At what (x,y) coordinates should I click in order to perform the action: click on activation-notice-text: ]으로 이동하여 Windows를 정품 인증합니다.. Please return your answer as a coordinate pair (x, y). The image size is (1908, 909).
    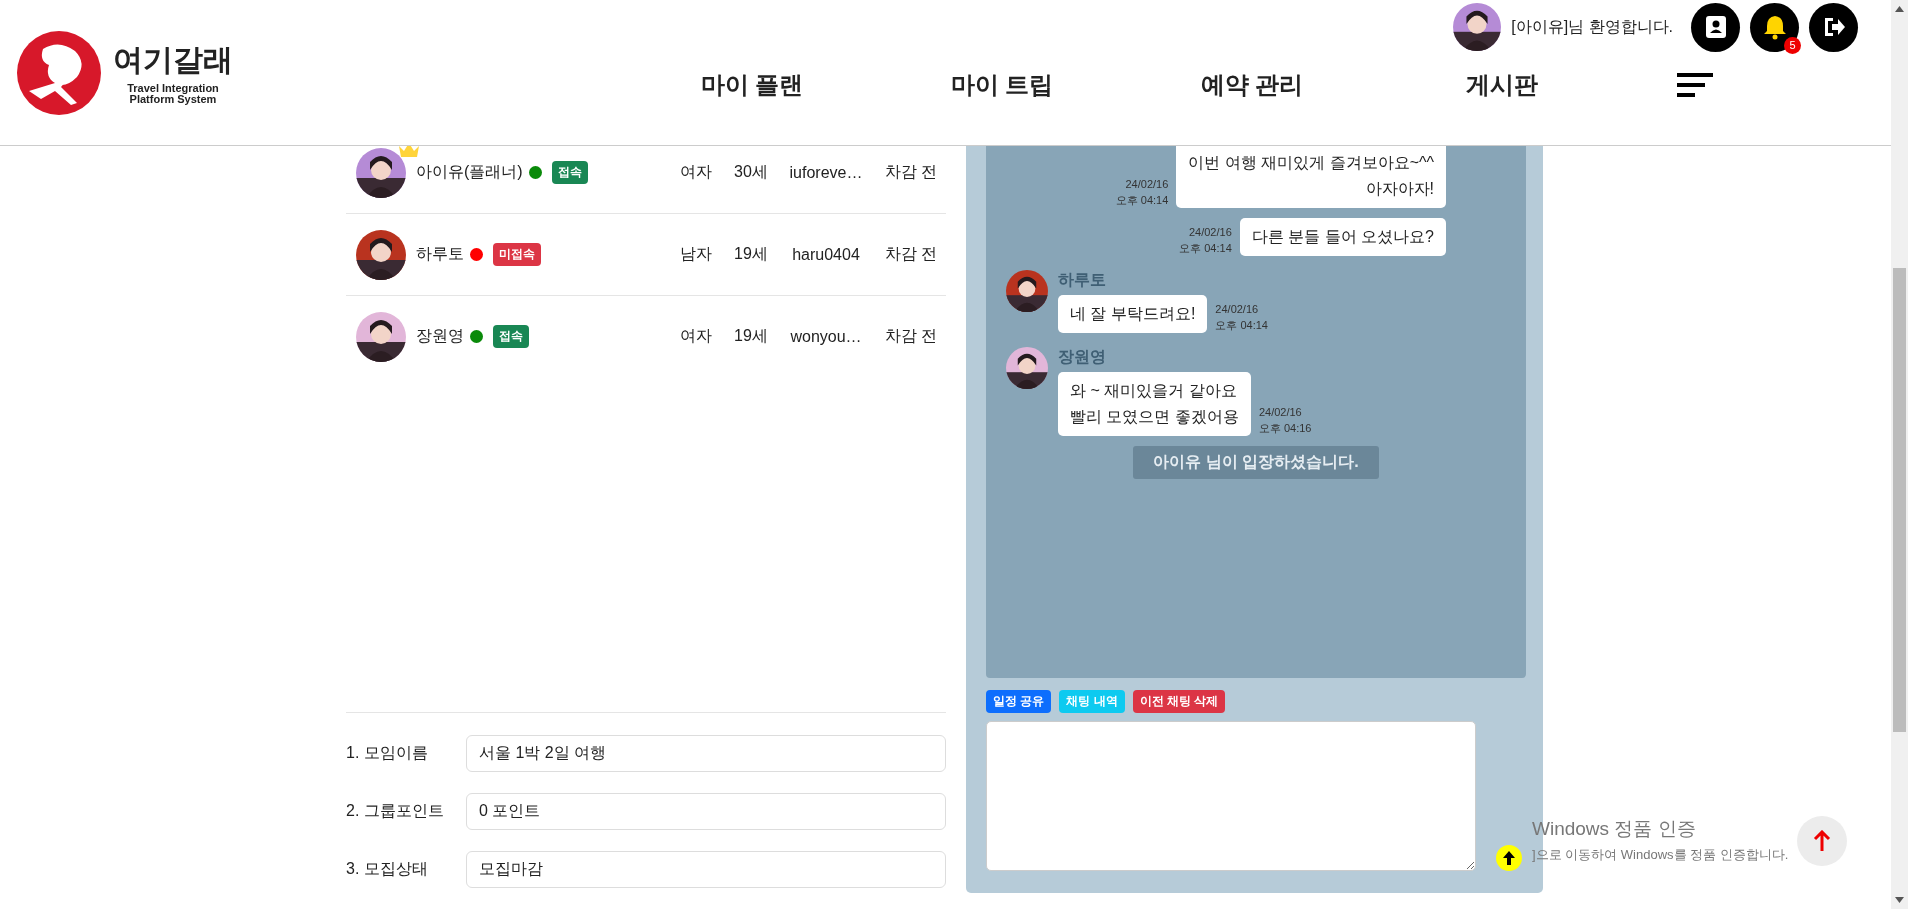
    Looking at the image, I should click on (1660, 855).